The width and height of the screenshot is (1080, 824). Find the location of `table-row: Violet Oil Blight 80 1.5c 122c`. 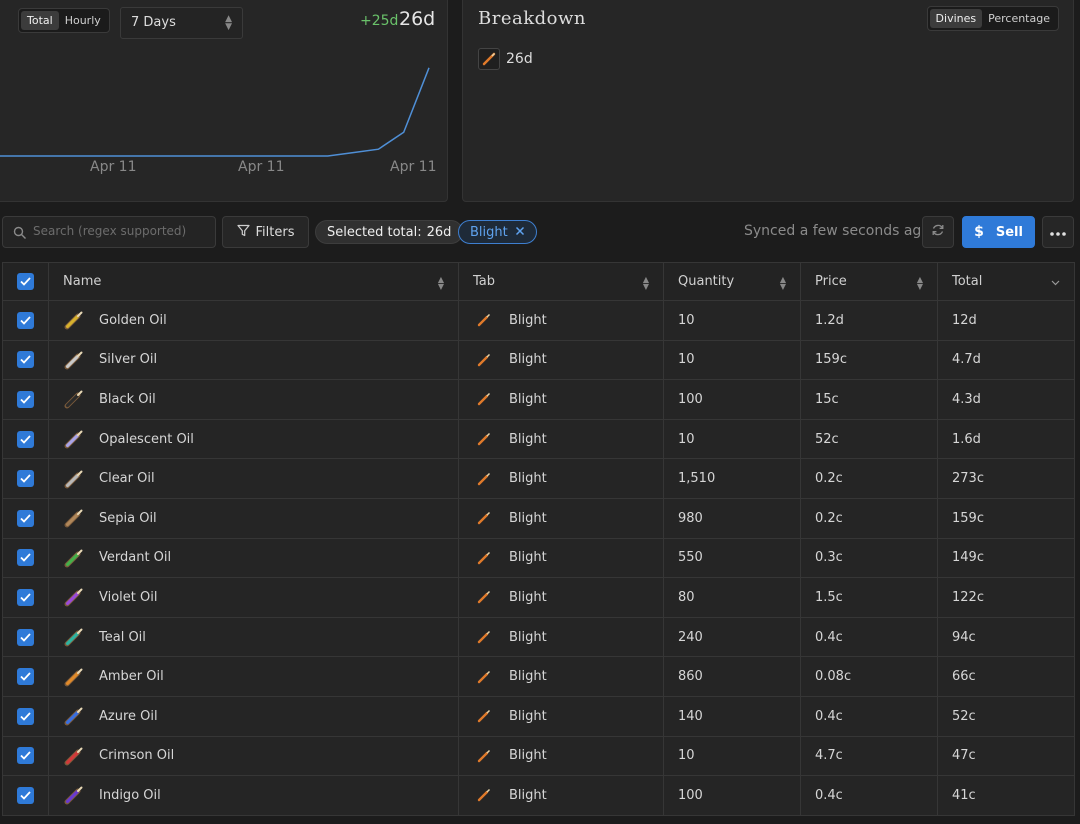

table-row: Violet Oil Blight 80 1.5c 122c is located at coordinates (538, 597).